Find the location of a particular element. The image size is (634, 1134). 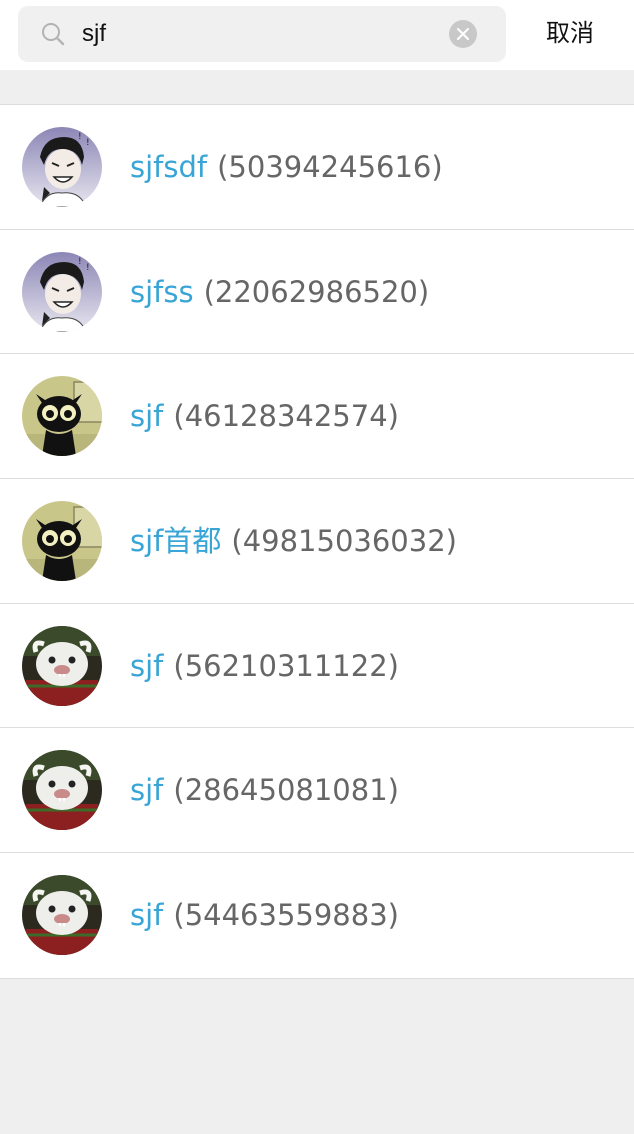

result-label: sjf (28645081081) is located at coordinates (264, 790).